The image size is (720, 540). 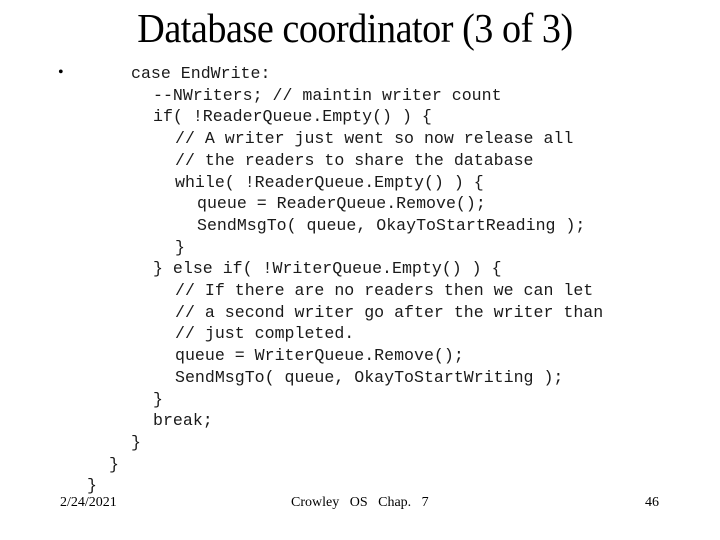 What do you see at coordinates (292, 117) in the screenshot?
I see `code-line: if( !ReaderQueue.Empty() ) {` at bounding box center [292, 117].